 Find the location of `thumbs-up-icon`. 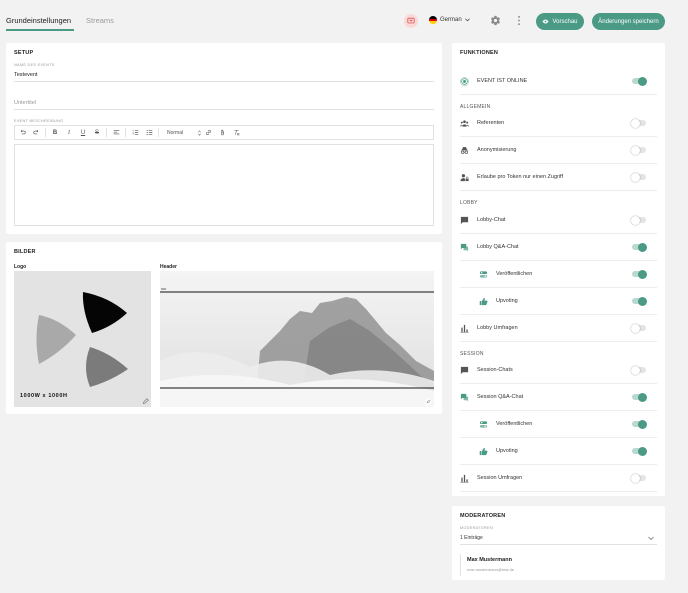

thumbs-up-icon is located at coordinates (483, 451).